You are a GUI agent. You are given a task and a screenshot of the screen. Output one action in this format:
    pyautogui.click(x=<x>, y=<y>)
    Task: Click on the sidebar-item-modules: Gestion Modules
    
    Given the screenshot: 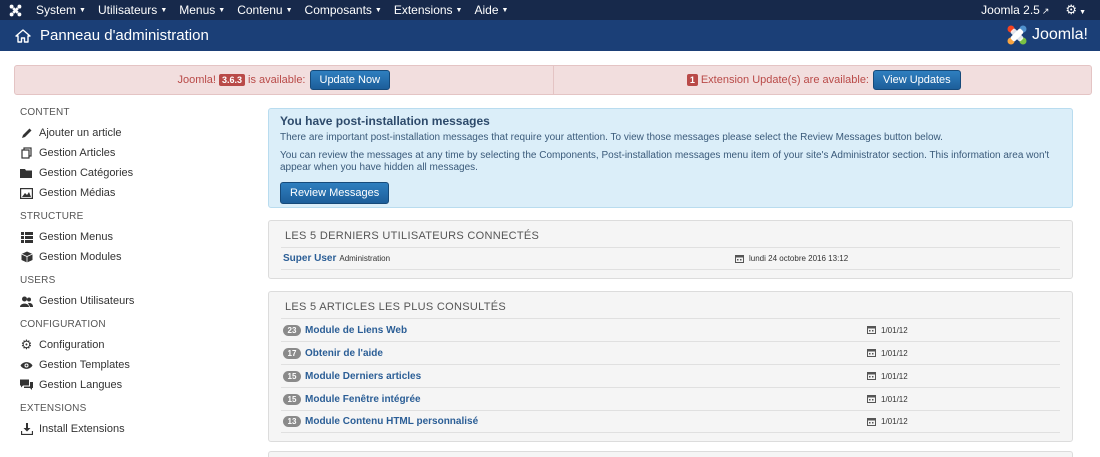 What is the action you would take?
    pyautogui.click(x=135, y=257)
    